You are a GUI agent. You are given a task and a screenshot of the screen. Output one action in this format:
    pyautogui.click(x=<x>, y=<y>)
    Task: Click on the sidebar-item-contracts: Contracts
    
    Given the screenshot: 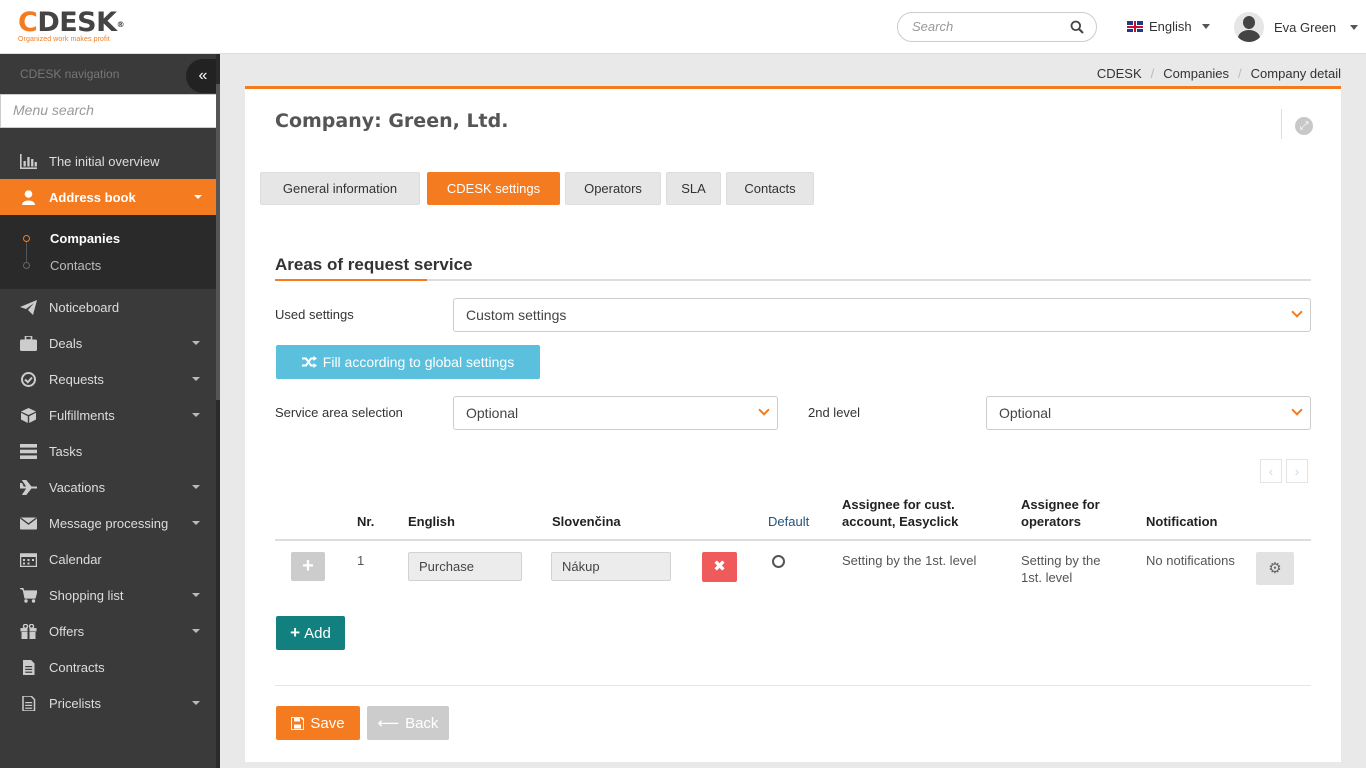 What is the action you would take?
    pyautogui.click(x=107, y=667)
    